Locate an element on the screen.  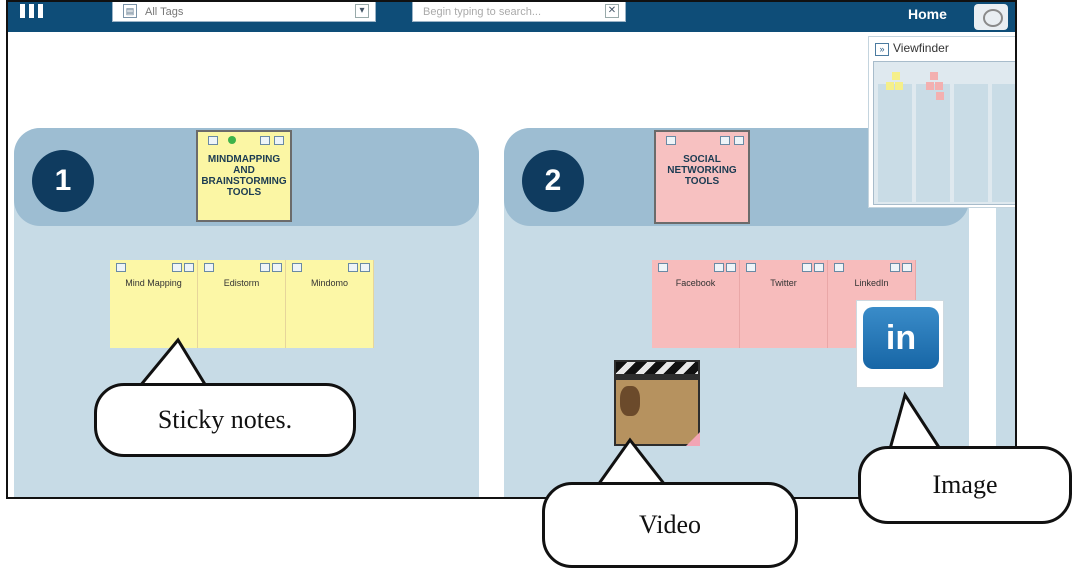
callout-text: Image is located at coordinates (965, 484).